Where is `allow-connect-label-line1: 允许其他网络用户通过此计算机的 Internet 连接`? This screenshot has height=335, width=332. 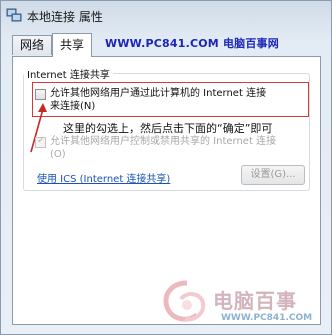
allow-connect-label-line1: 允许其他网络用户通过此计算机的 Internet 连接 is located at coordinates (158, 93).